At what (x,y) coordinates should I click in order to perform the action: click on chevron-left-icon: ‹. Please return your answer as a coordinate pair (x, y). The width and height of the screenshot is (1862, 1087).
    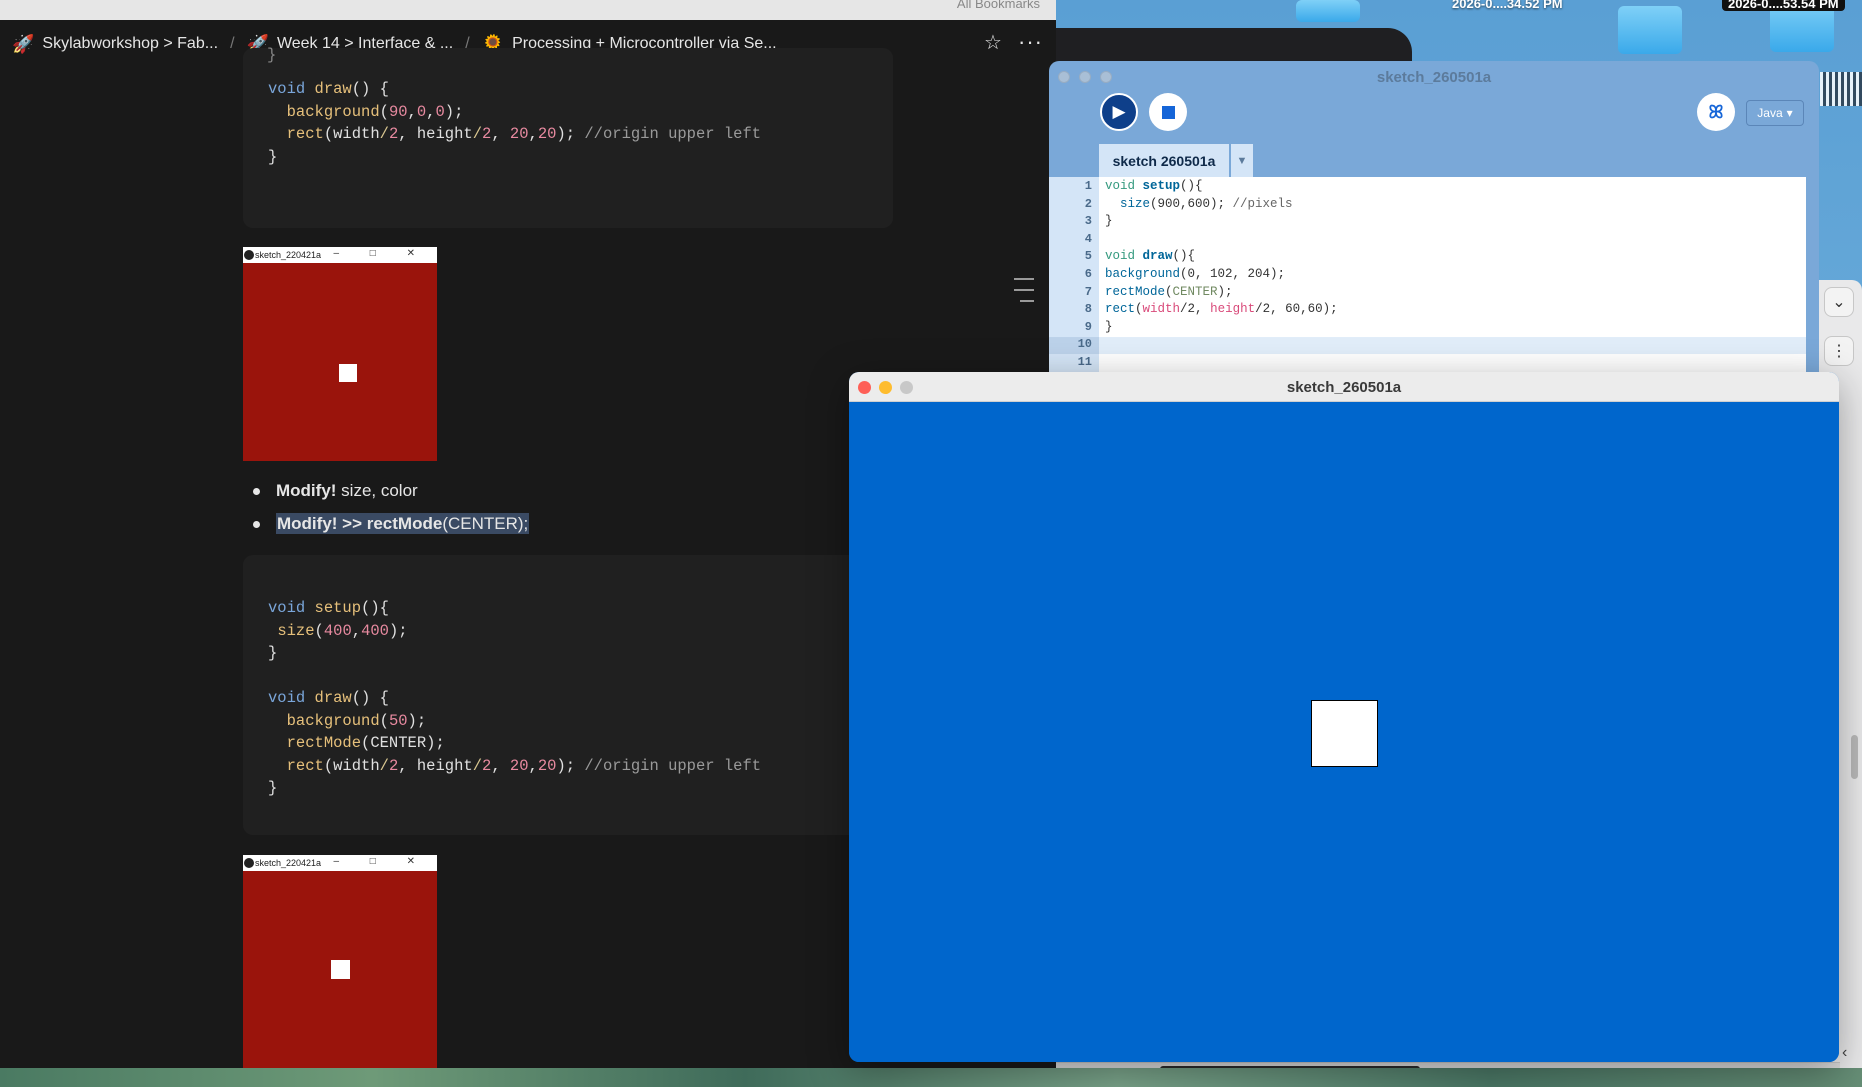
    Looking at the image, I should click on (1844, 1053).